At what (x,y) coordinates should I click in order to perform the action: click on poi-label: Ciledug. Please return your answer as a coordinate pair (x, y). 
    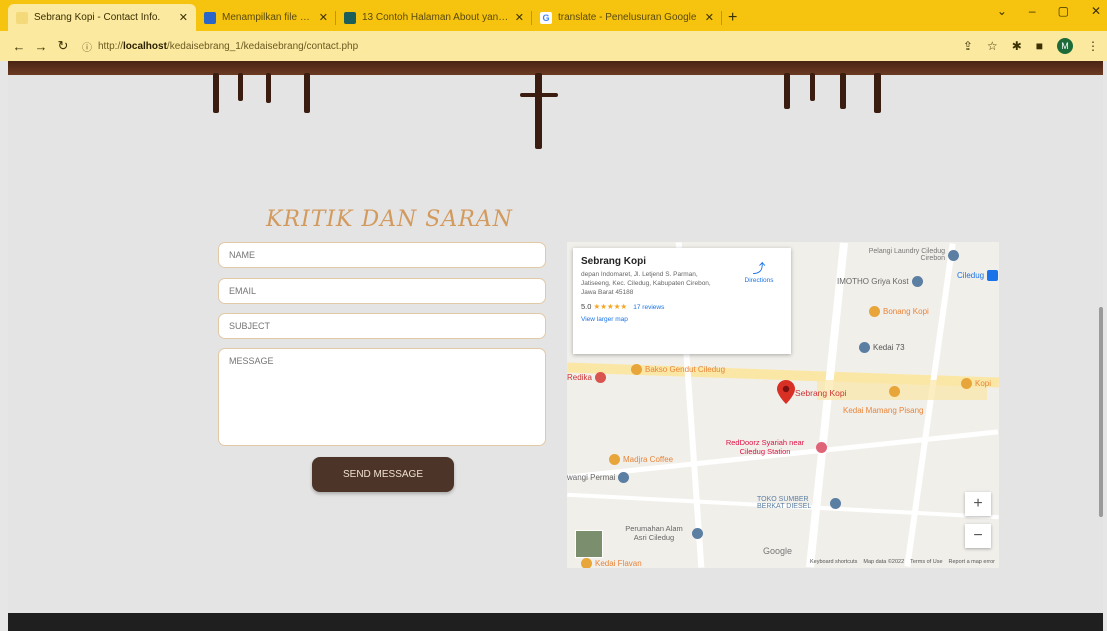
    Looking at the image, I should click on (971, 275).